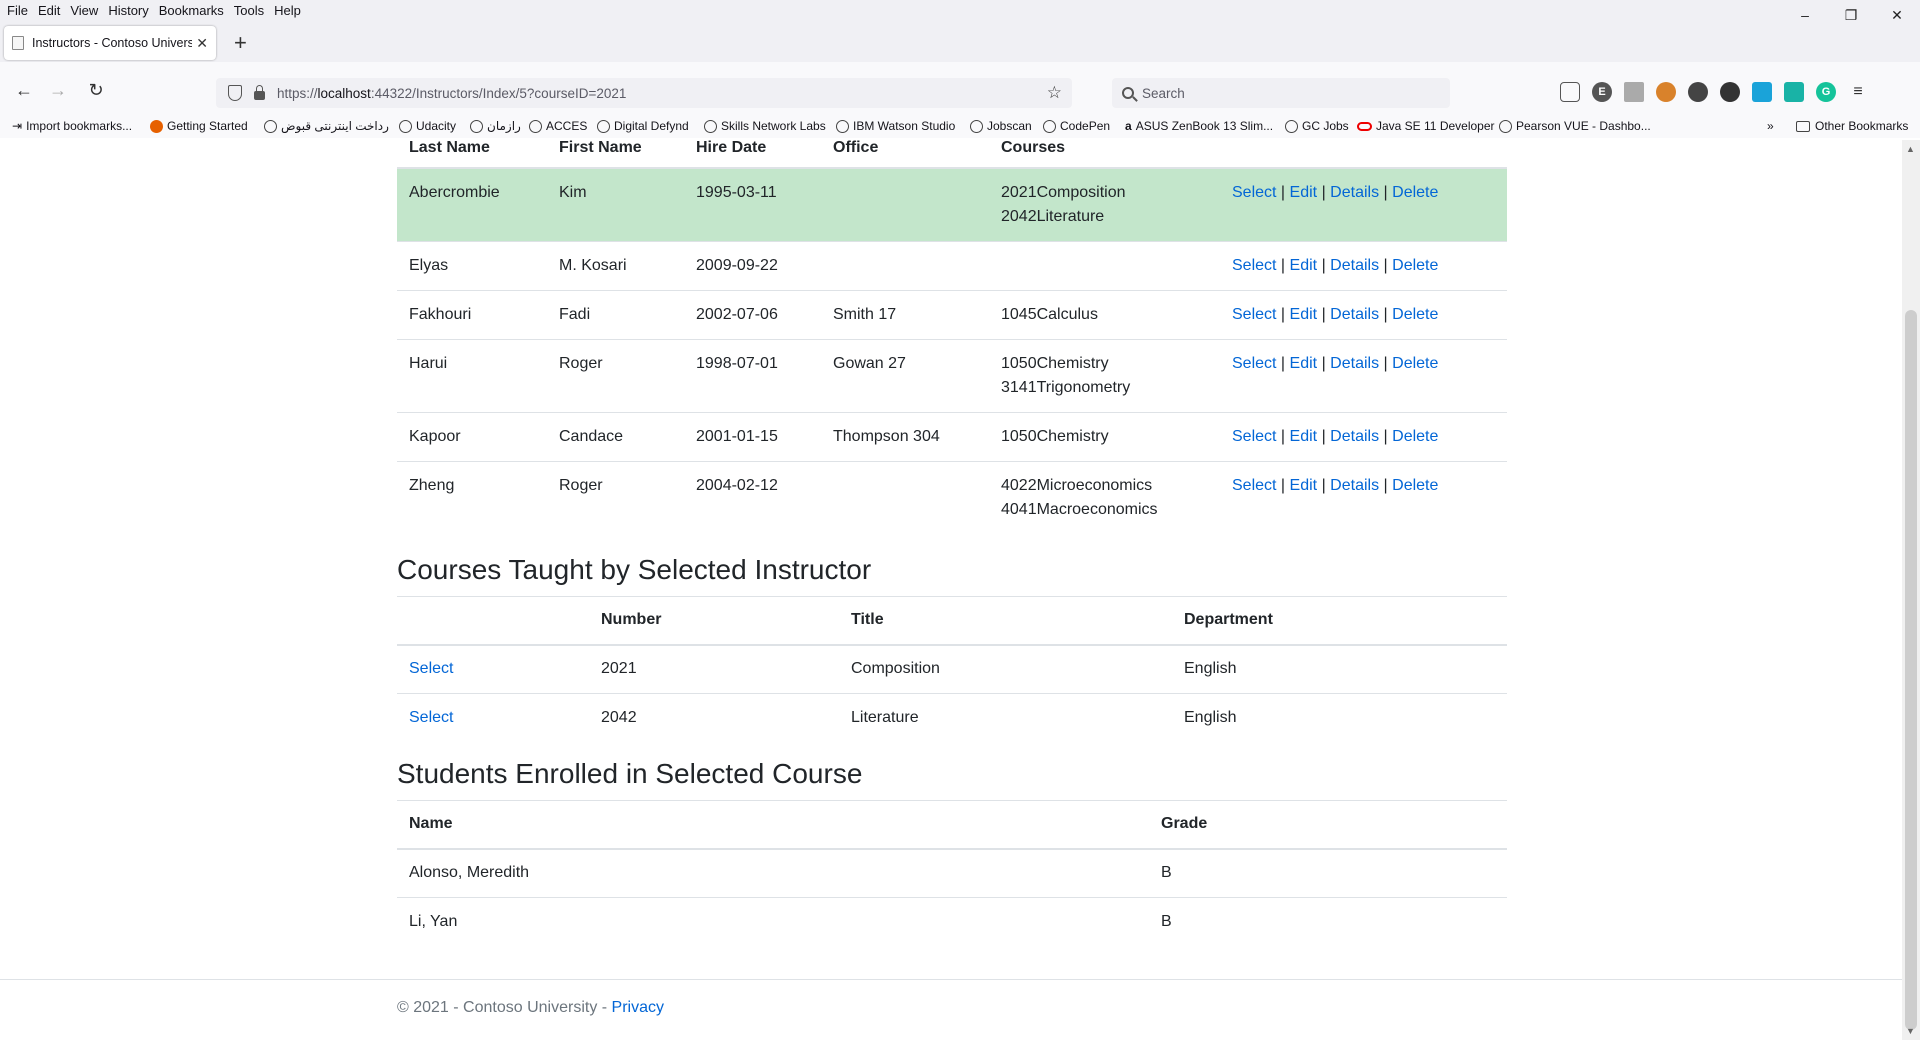 This screenshot has width=1920, height=1040. I want to click on bookmark-item: Skills Network Labs, so click(765, 126).